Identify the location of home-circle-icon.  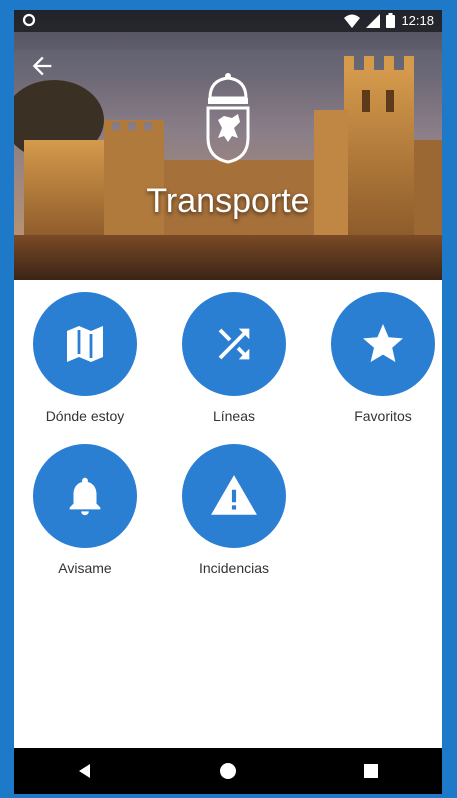
(227, 771).